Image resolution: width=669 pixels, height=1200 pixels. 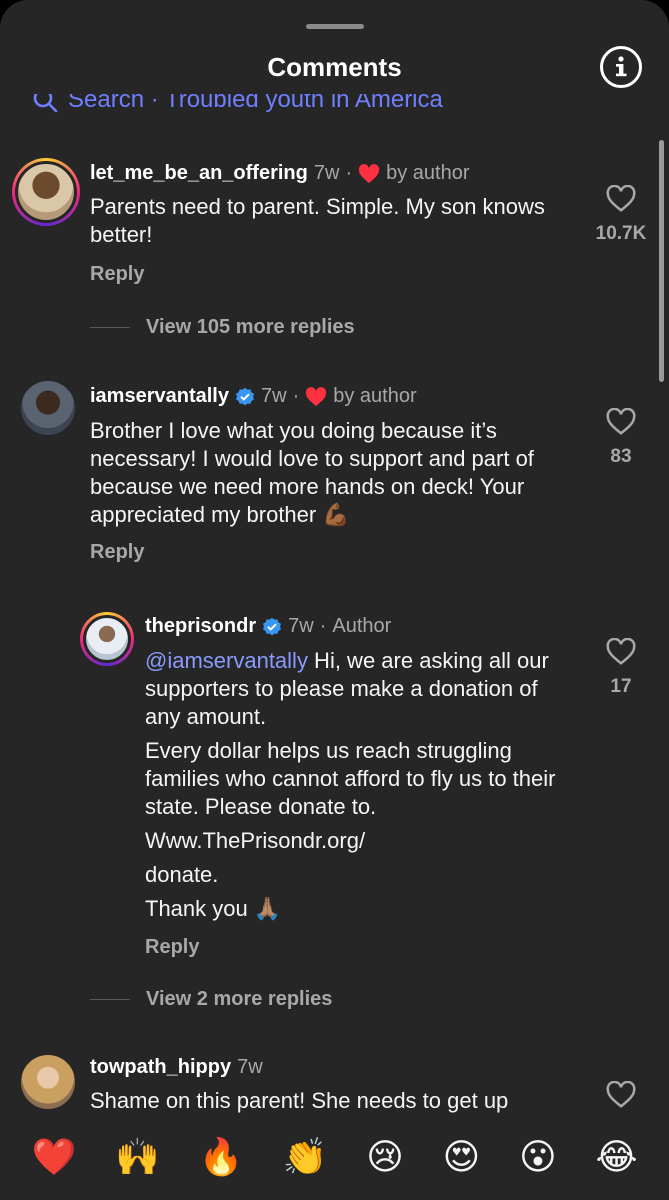 I want to click on username: iamservantally, so click(x=159, y=396).